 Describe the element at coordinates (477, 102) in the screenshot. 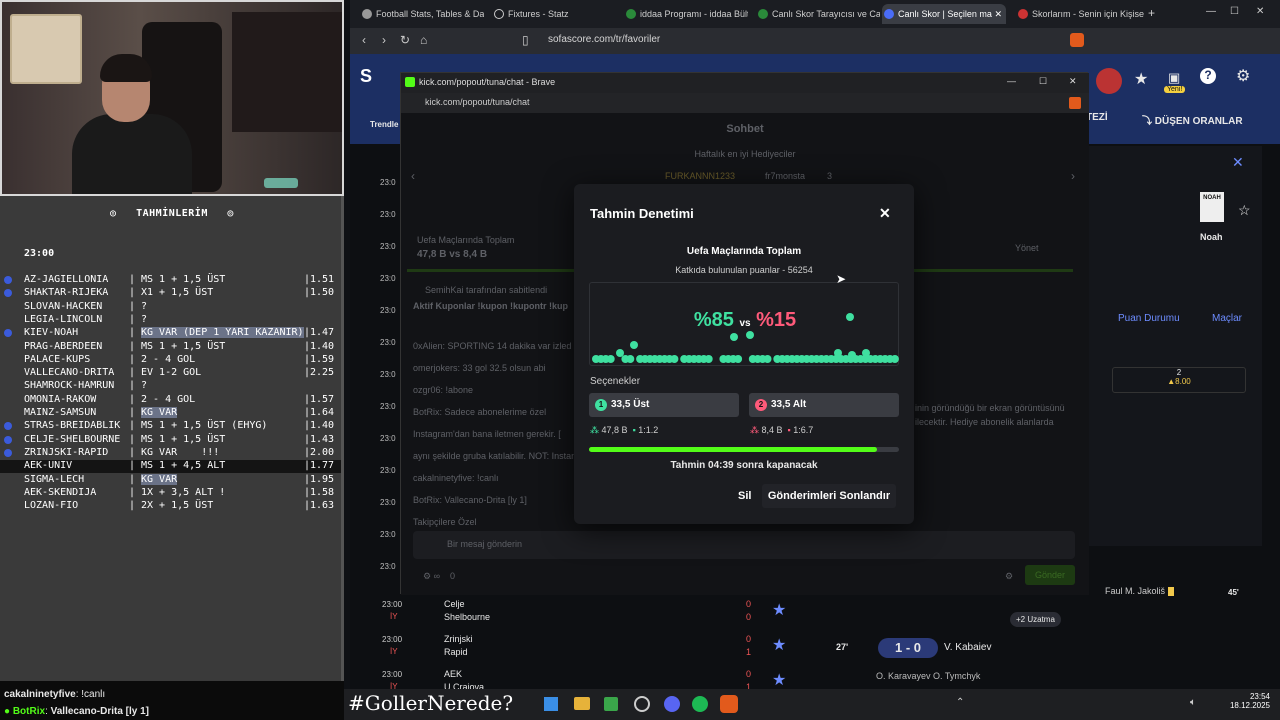

I see `popup-address: kick.com/popout/tuna/chat` at that location.